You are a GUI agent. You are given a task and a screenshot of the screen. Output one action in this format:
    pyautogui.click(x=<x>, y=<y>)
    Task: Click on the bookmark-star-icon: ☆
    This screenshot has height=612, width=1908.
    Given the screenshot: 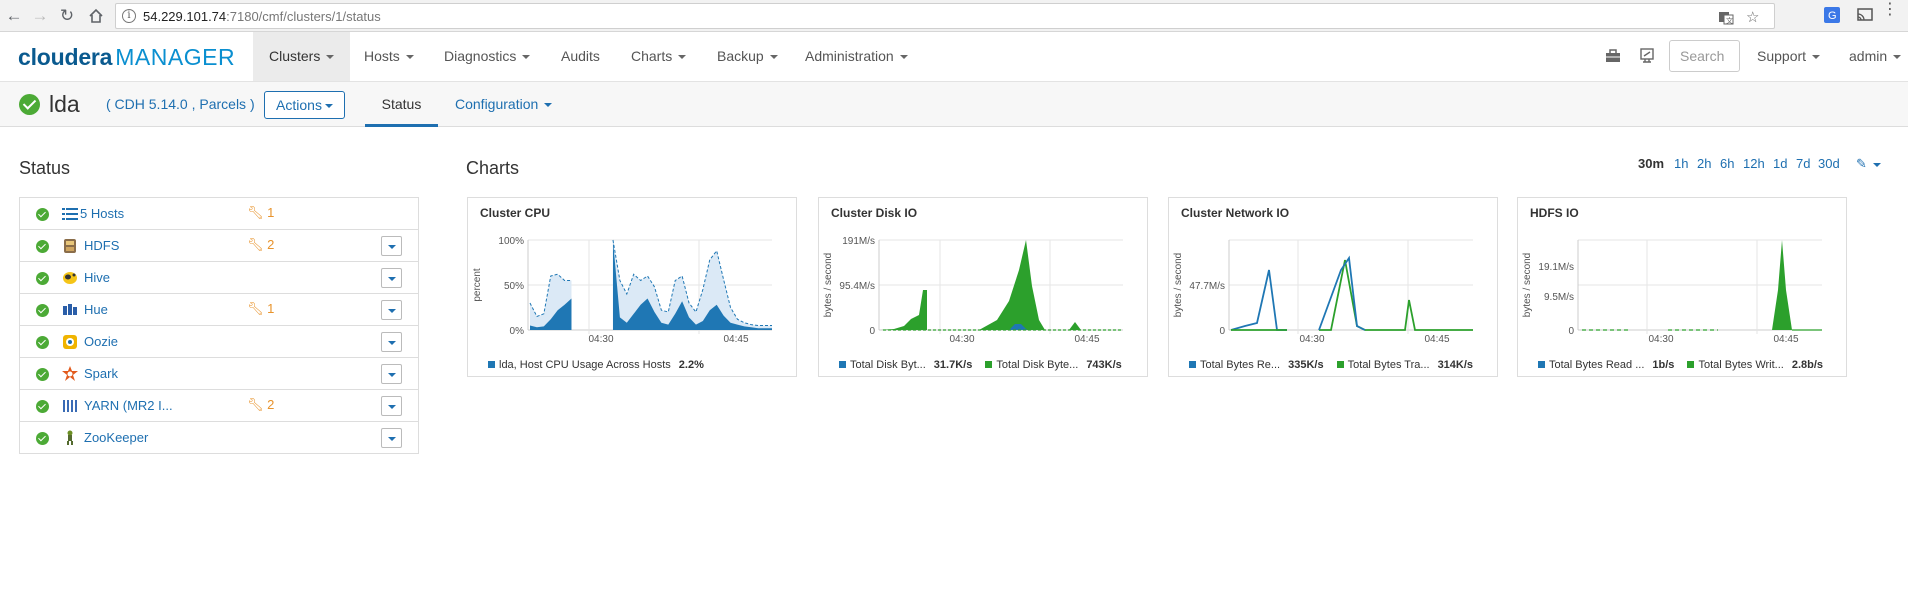 What is the action you would take?
    pyautogui.click(x=1752, y=18)
    